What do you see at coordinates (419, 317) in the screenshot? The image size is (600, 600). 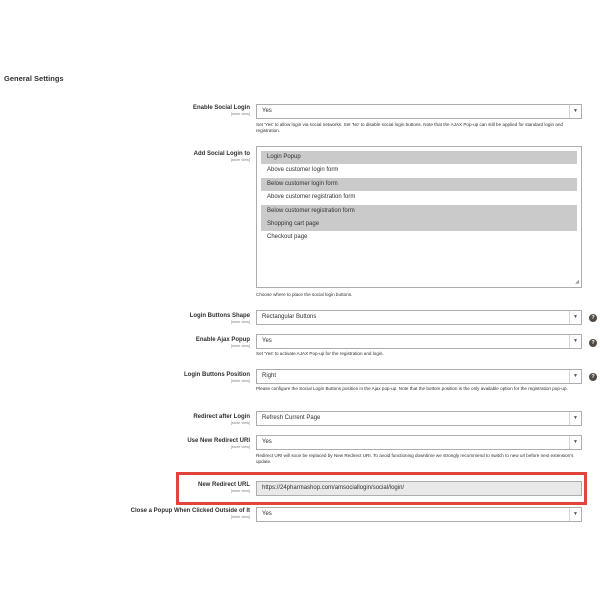 I see `login-buttons-shape-select: Rectangular Buttons ▼` at bounding box center [419, 317].